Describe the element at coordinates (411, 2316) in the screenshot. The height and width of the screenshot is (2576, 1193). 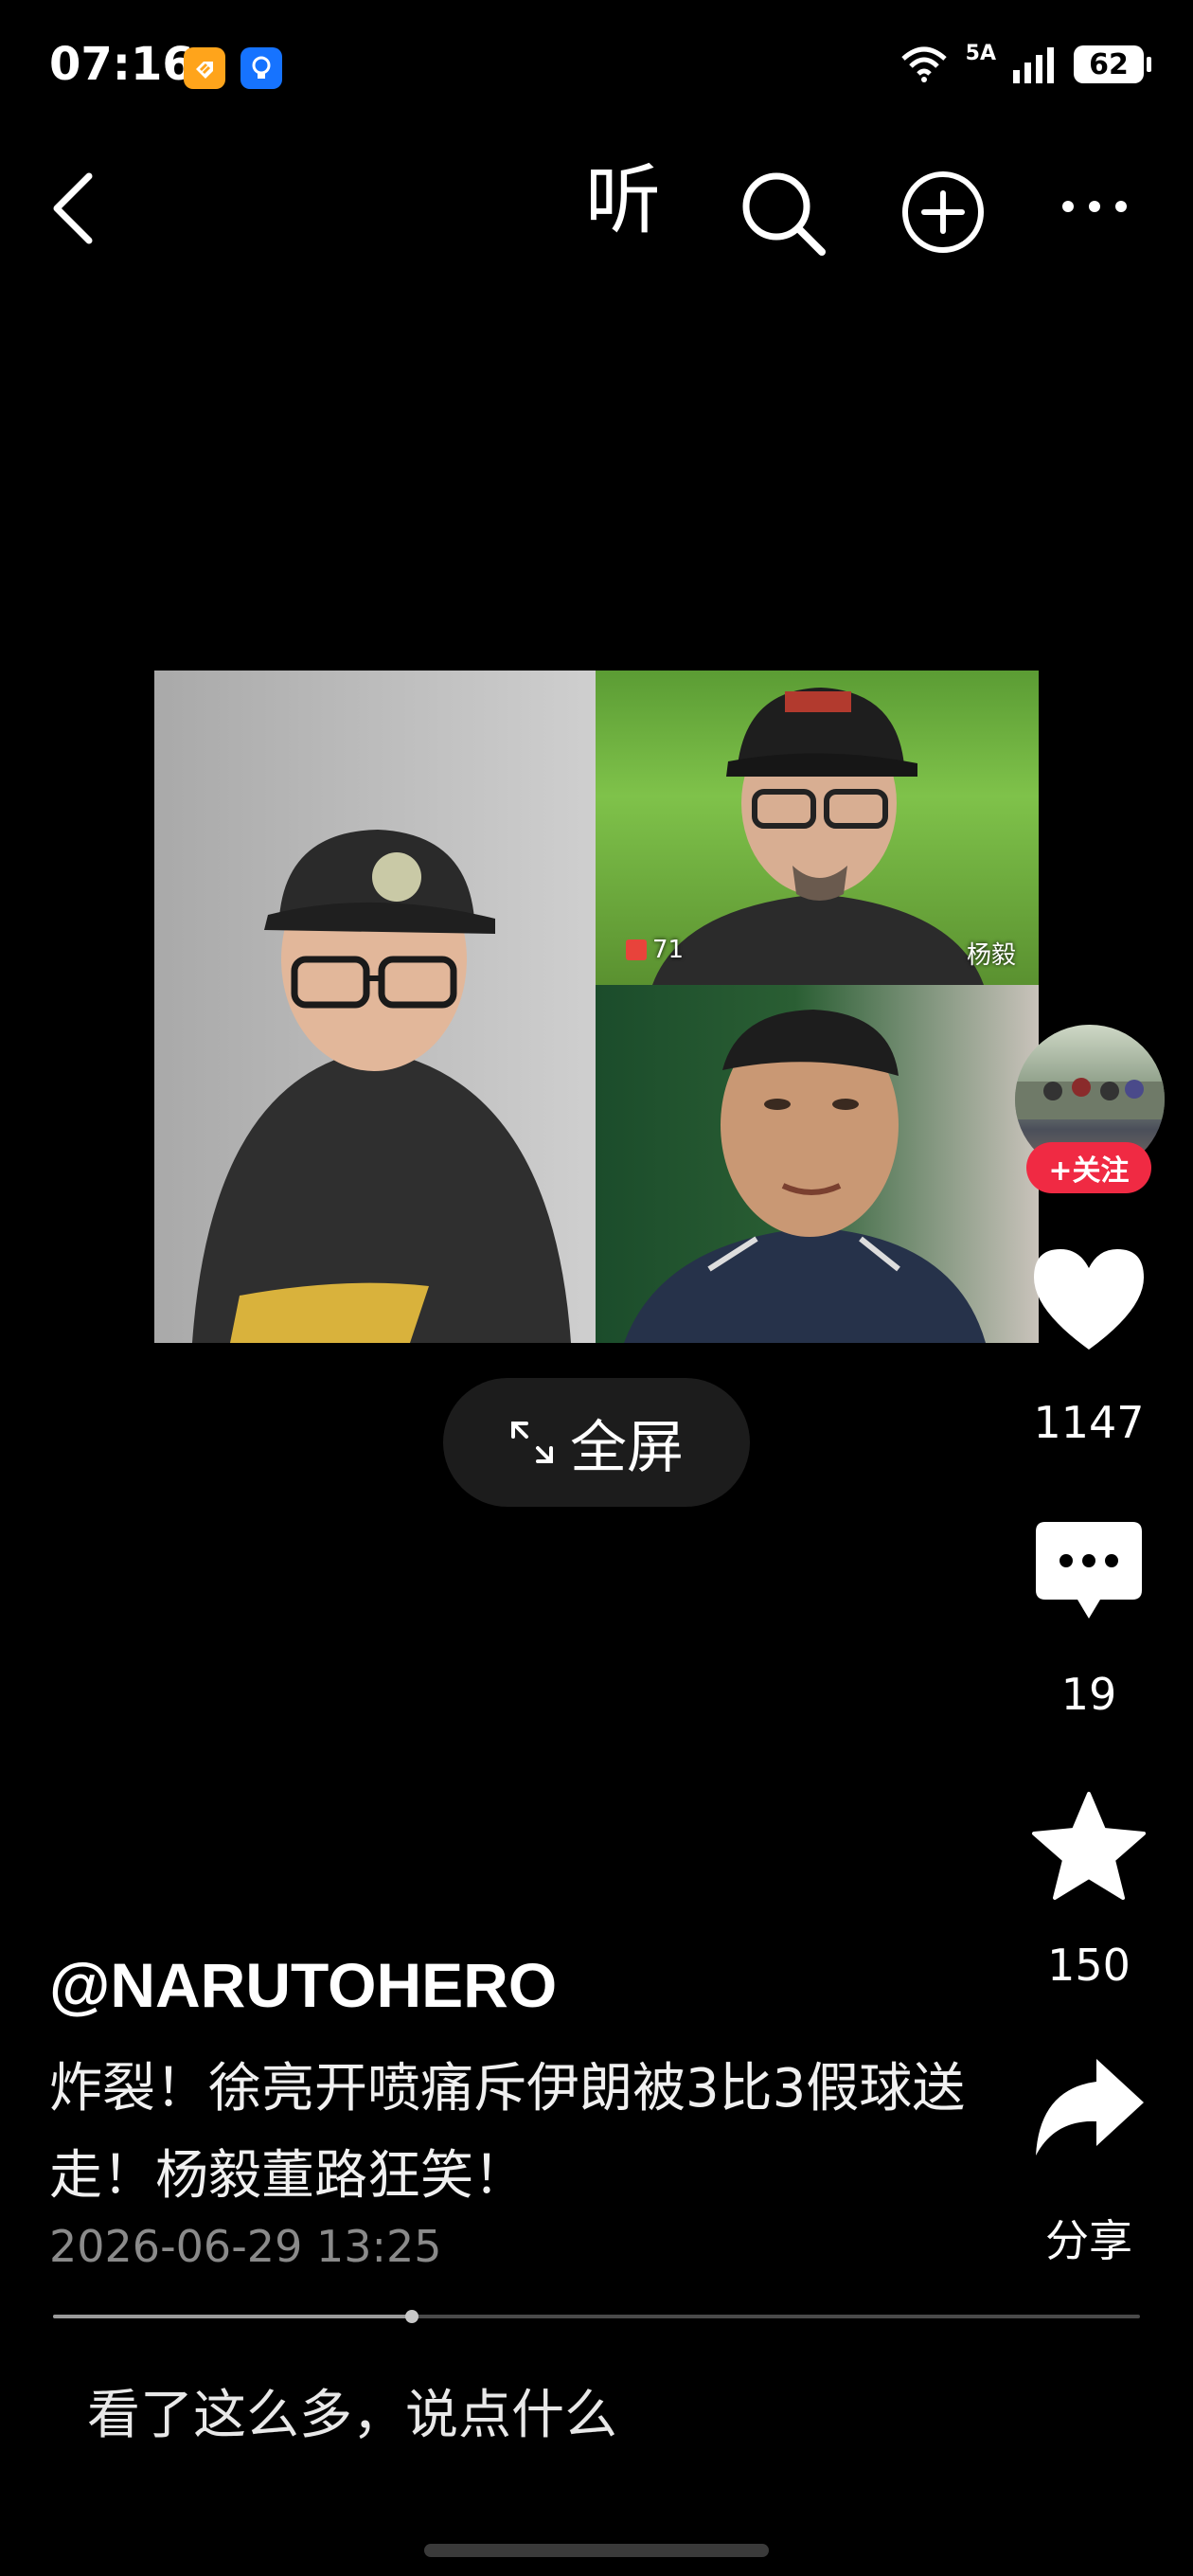
I see `video-progress-thumb` at that location.